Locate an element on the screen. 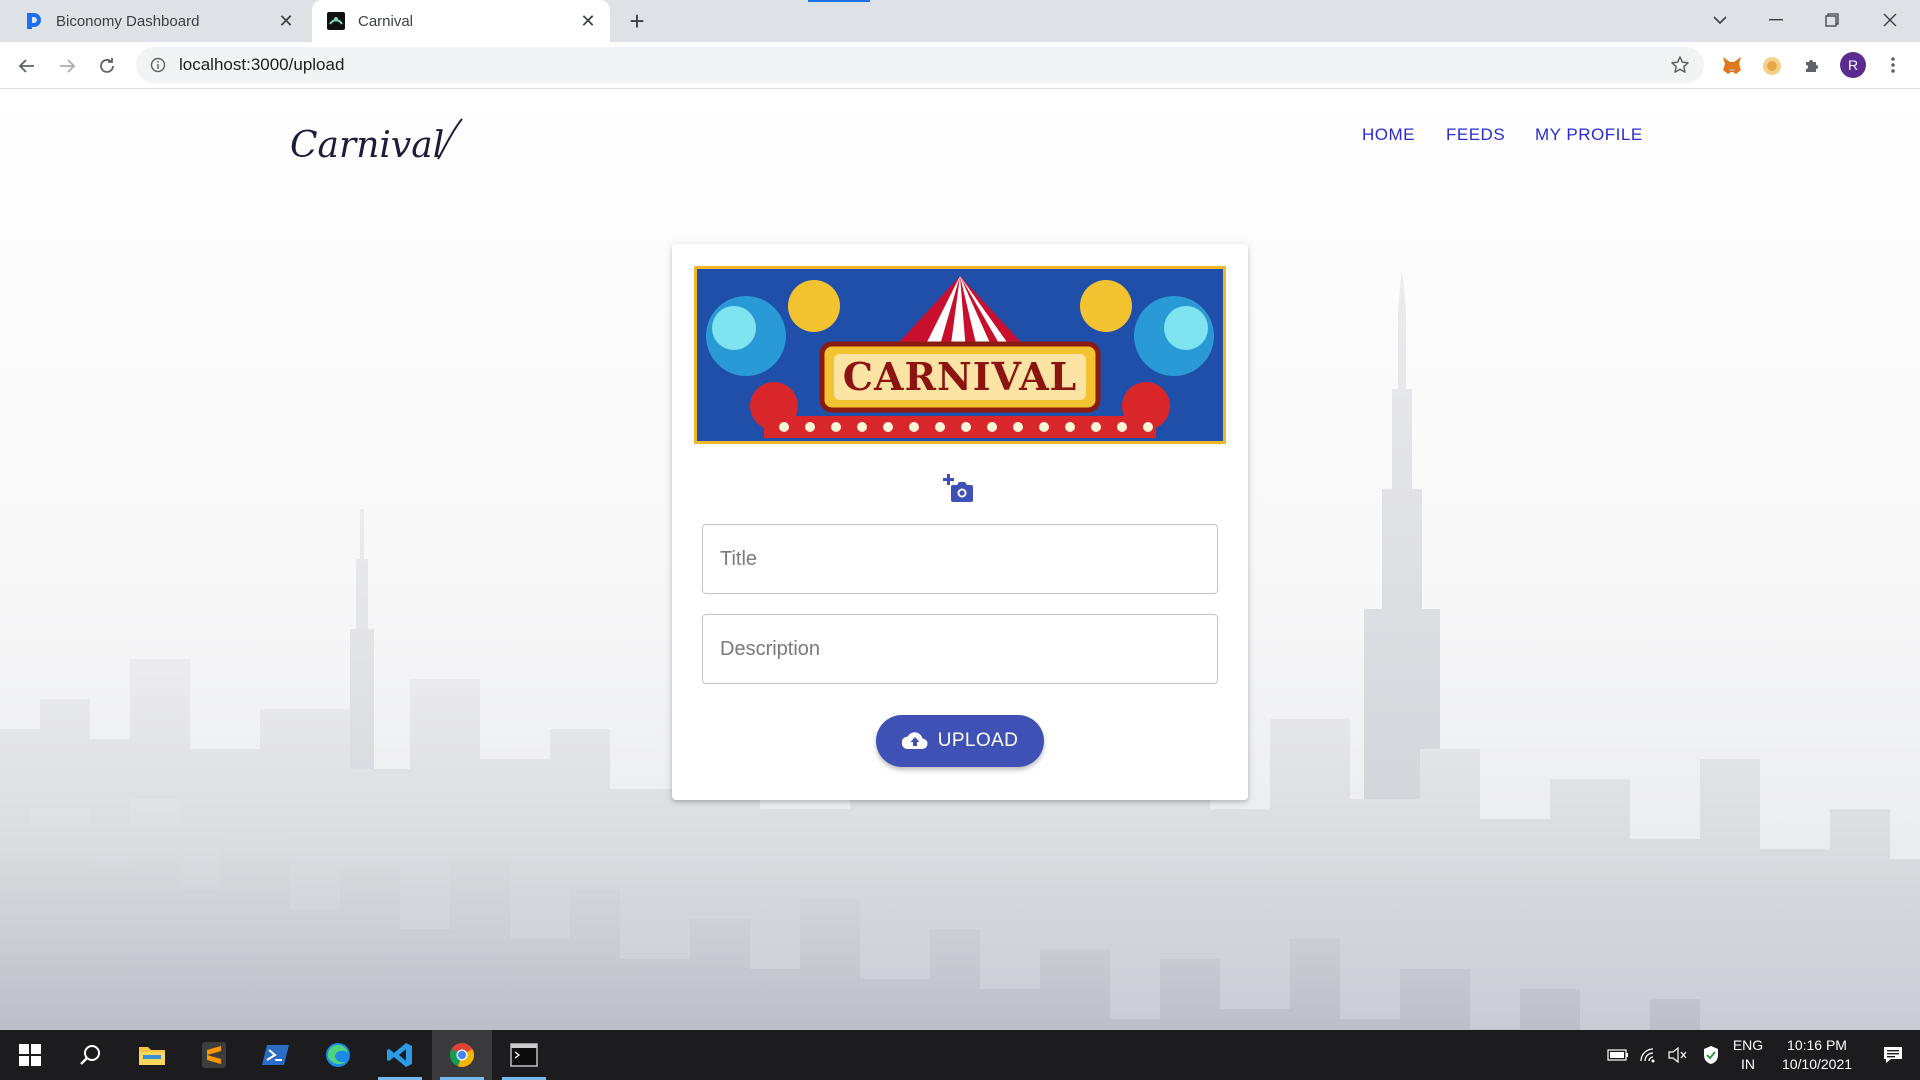 The width and height of the screenshot is (1920, 1080). close-window-icon is located at coordinates (1890, 20).